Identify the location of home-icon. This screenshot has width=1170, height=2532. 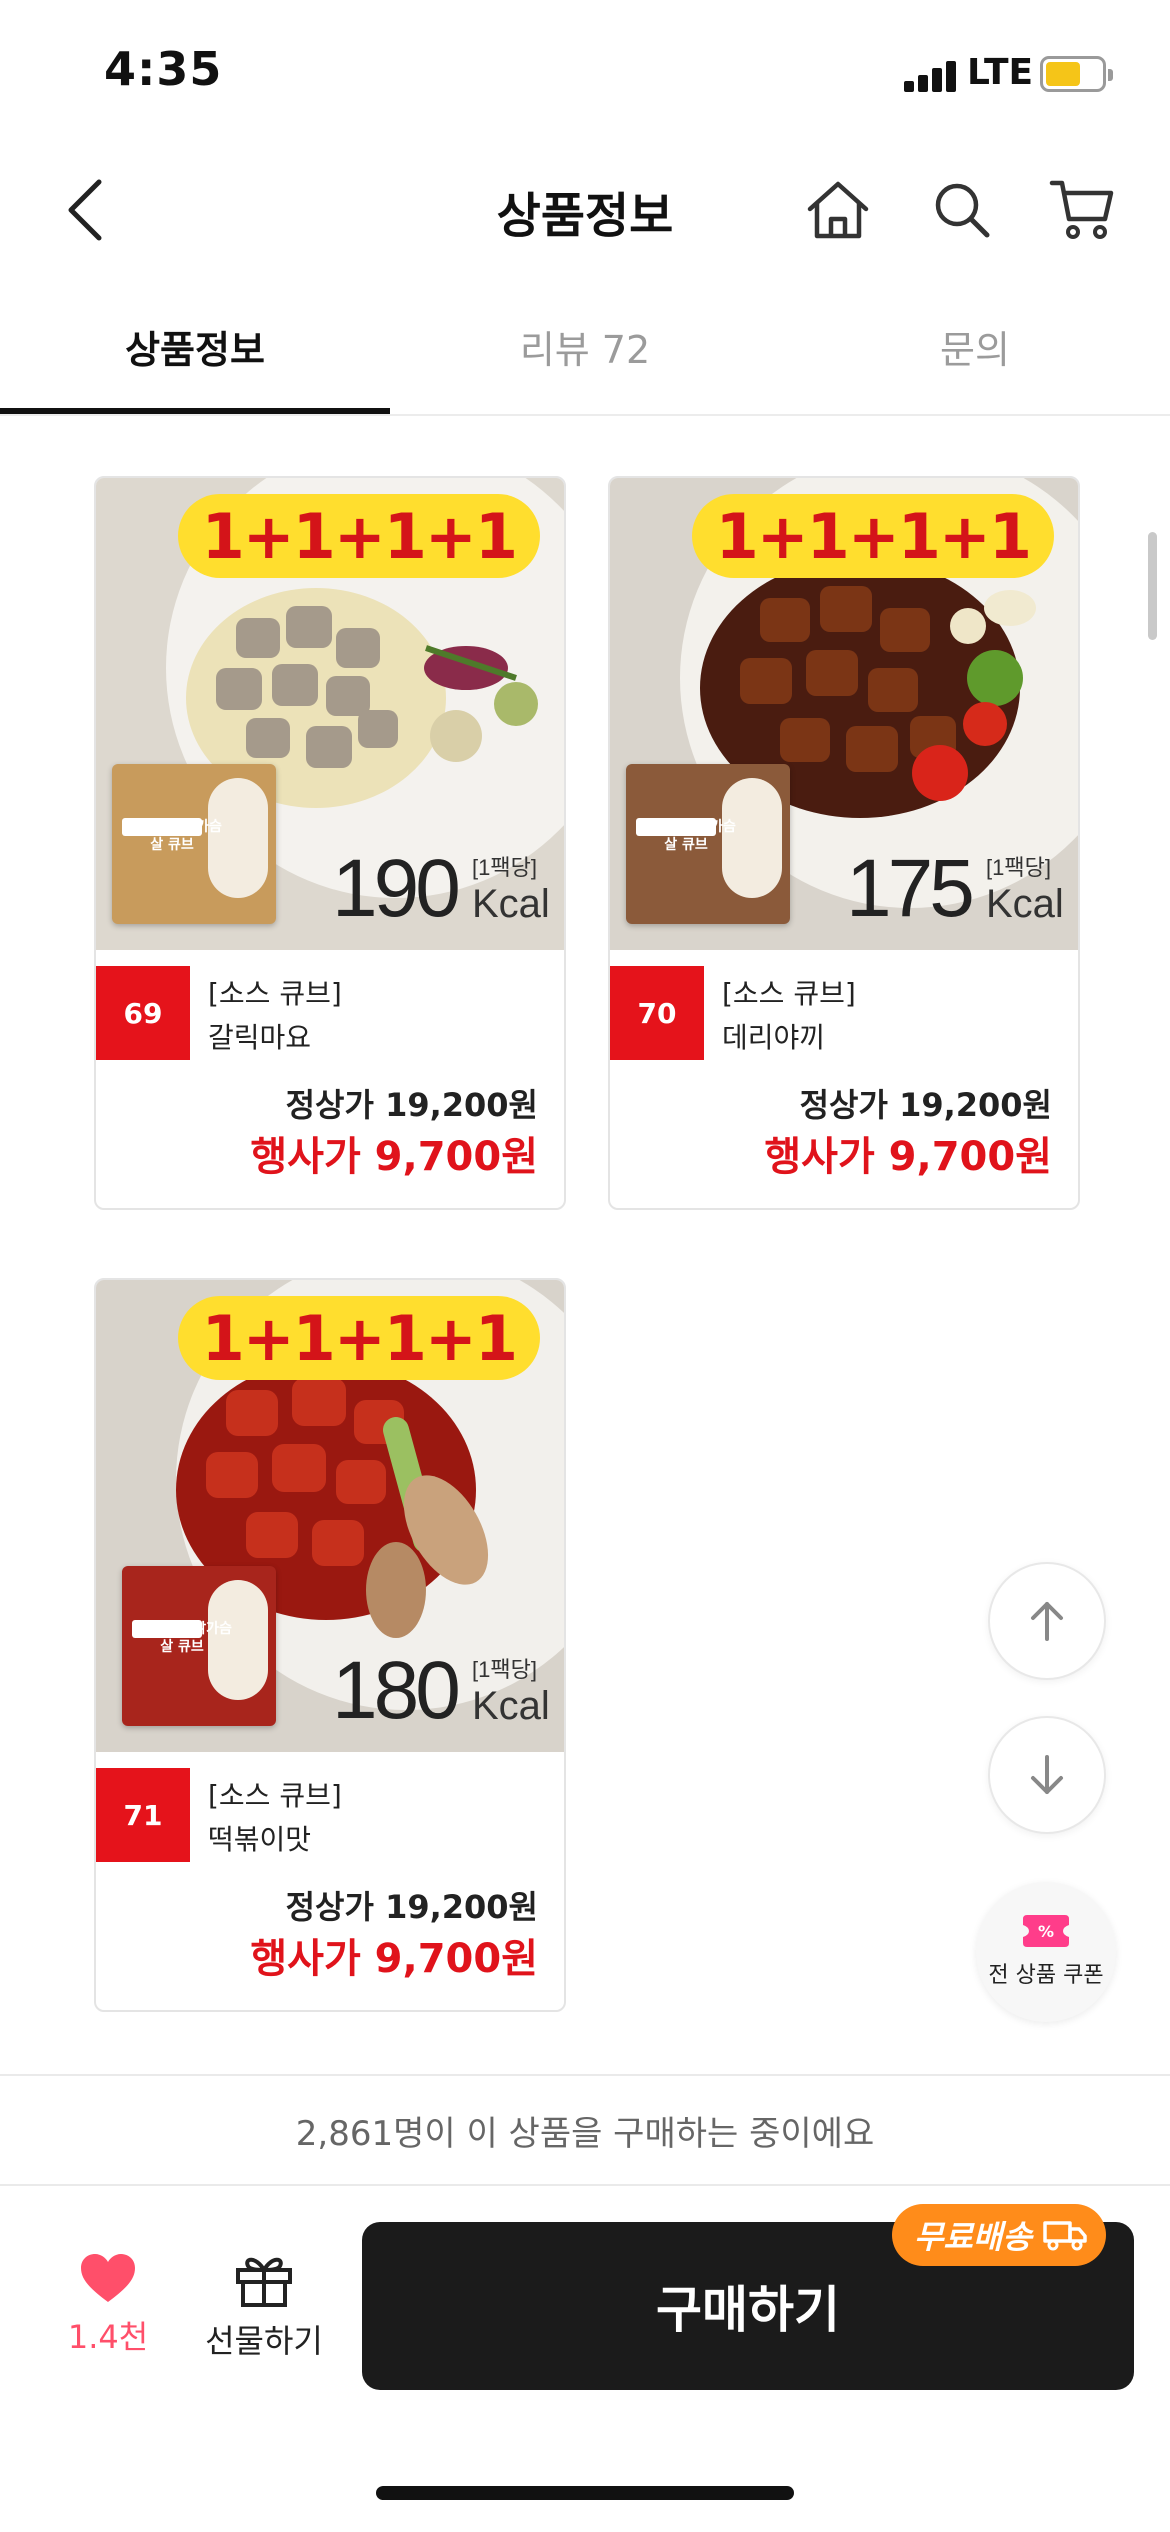
(838, 210).